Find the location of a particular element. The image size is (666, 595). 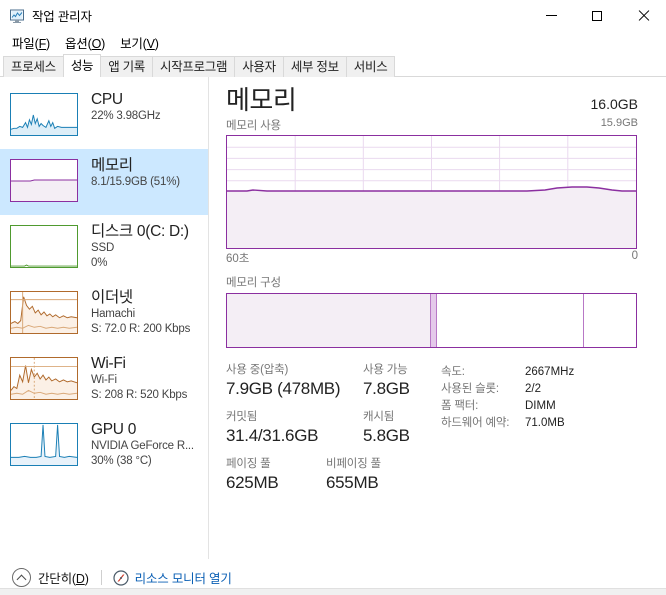

sidebar-item-gpu: GPU 0 NVIDIA GeForce R... 30% (38 °C) is located at coordinates (104, 446).